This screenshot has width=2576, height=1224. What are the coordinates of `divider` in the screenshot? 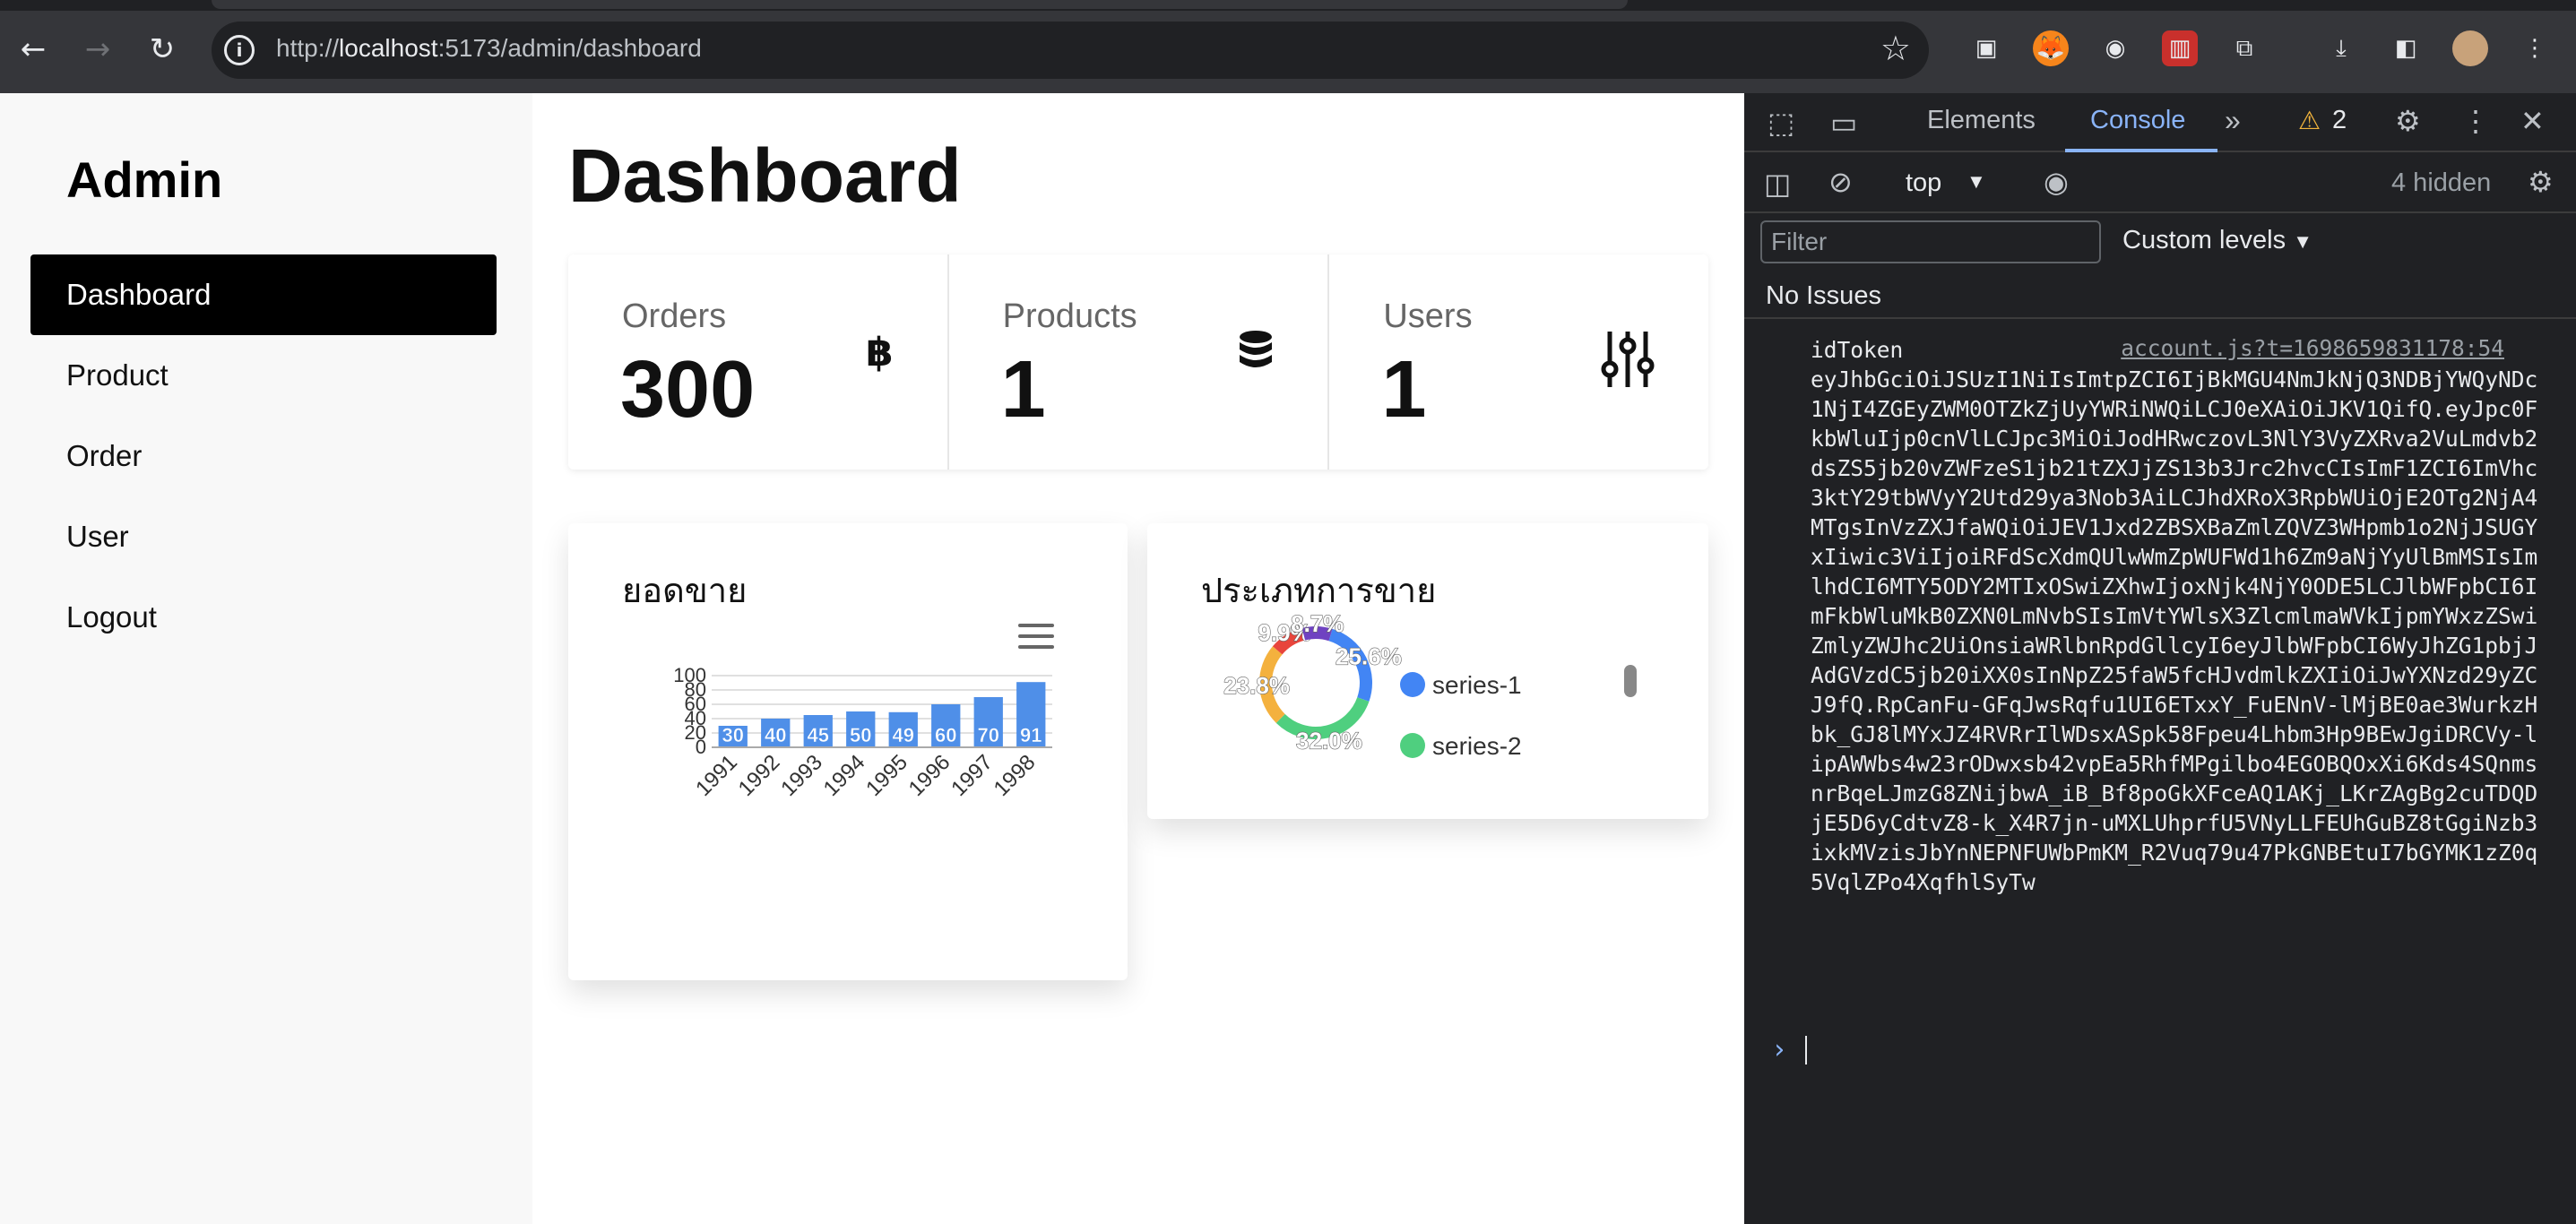 It's located at (2160, 318).